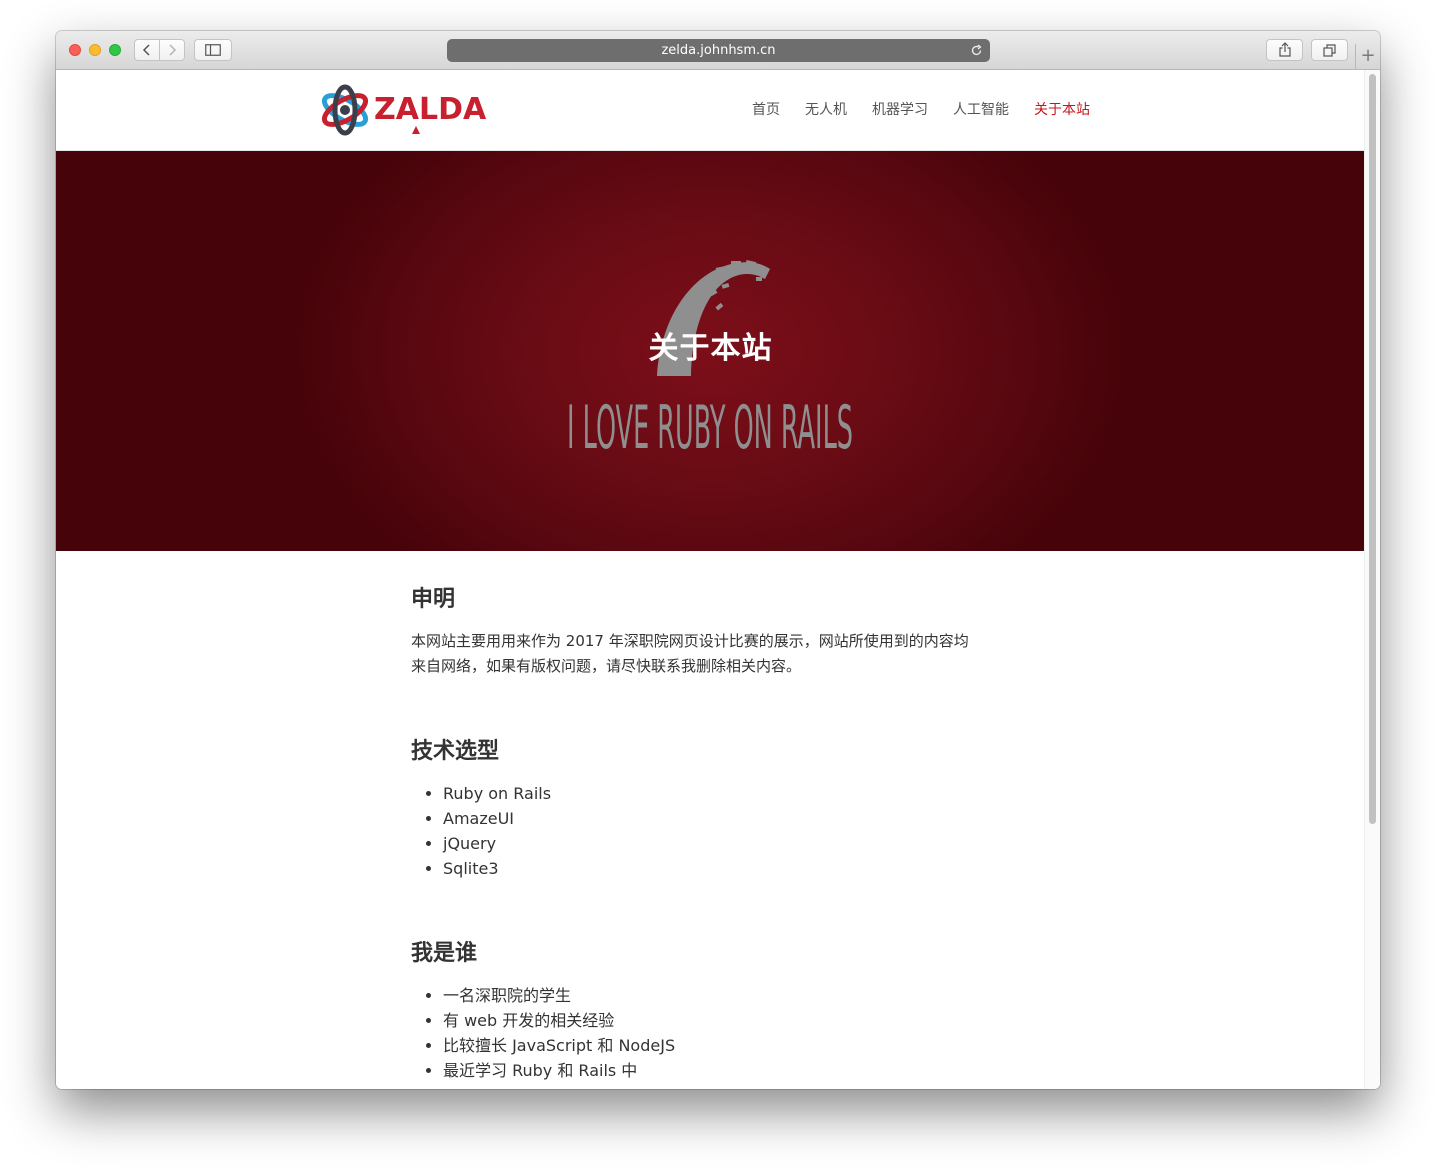 The width and height of the screenshot is (1436, 1169). Describe the element at coordinates (444, 953) in the screenshot. I see `about-heading: 我是谁` at that location.